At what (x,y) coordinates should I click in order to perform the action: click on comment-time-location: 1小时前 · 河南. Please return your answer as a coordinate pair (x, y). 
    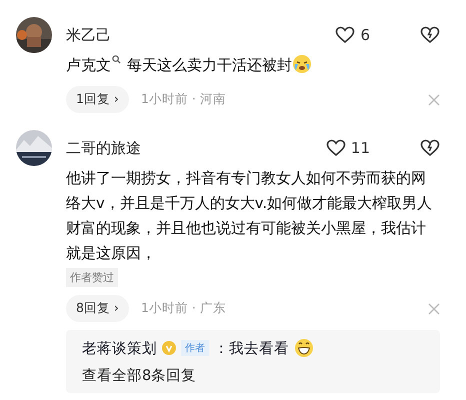
    Looking at the image, I should click on (183, 99).